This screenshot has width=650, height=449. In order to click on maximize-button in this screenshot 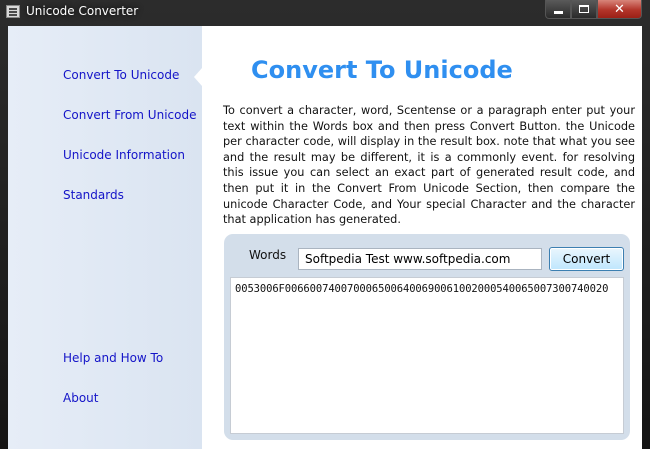, I will do `click(584, 9)`.